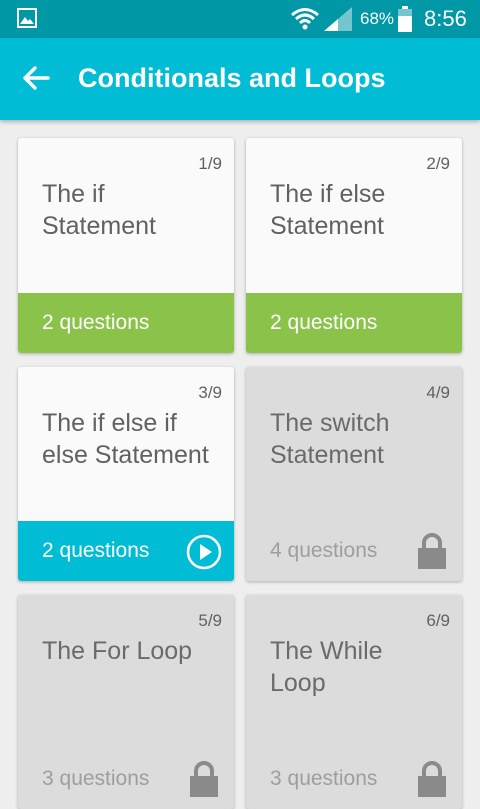  I want to click on lesson-card-5: 5/9 The For Loop 3 questions, so click(126, 702).